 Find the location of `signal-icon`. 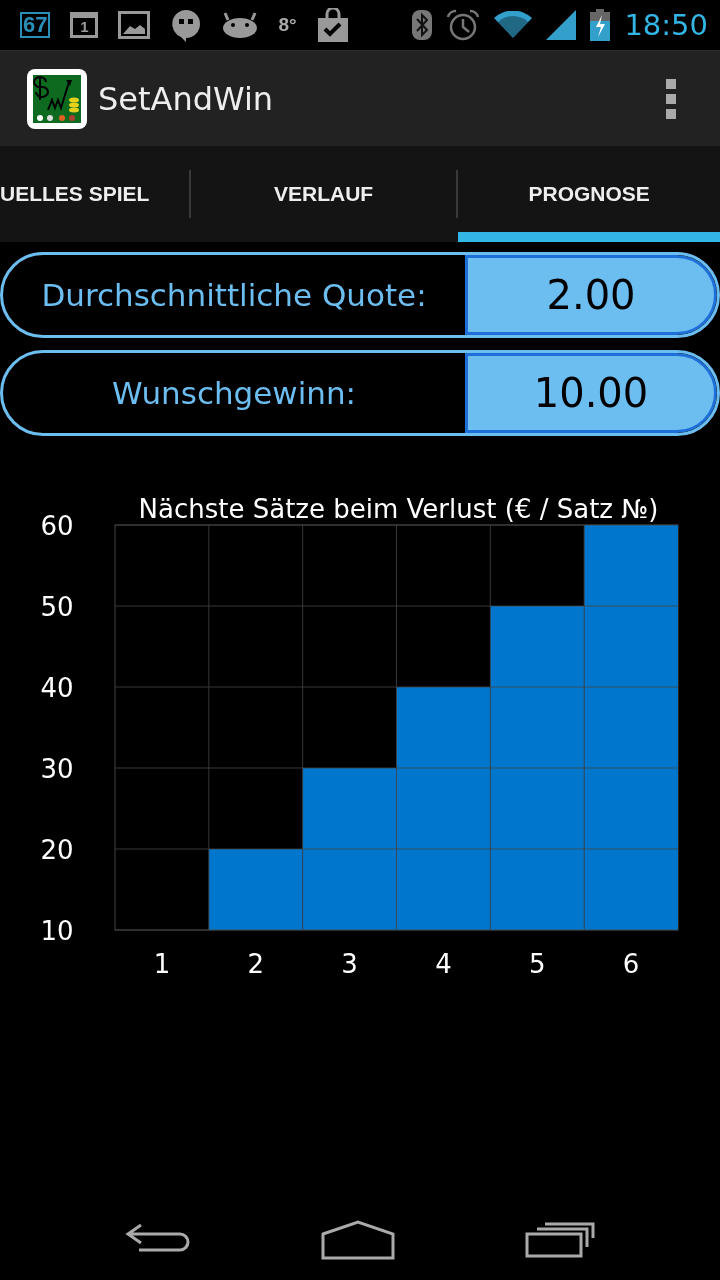

signal-icon is located at coordinates (561, 25).